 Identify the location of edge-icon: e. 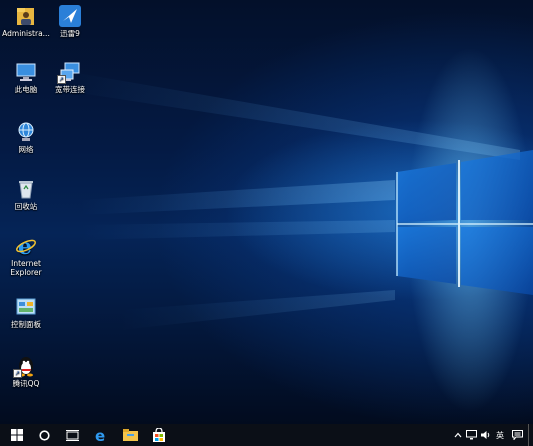
(100, 435).